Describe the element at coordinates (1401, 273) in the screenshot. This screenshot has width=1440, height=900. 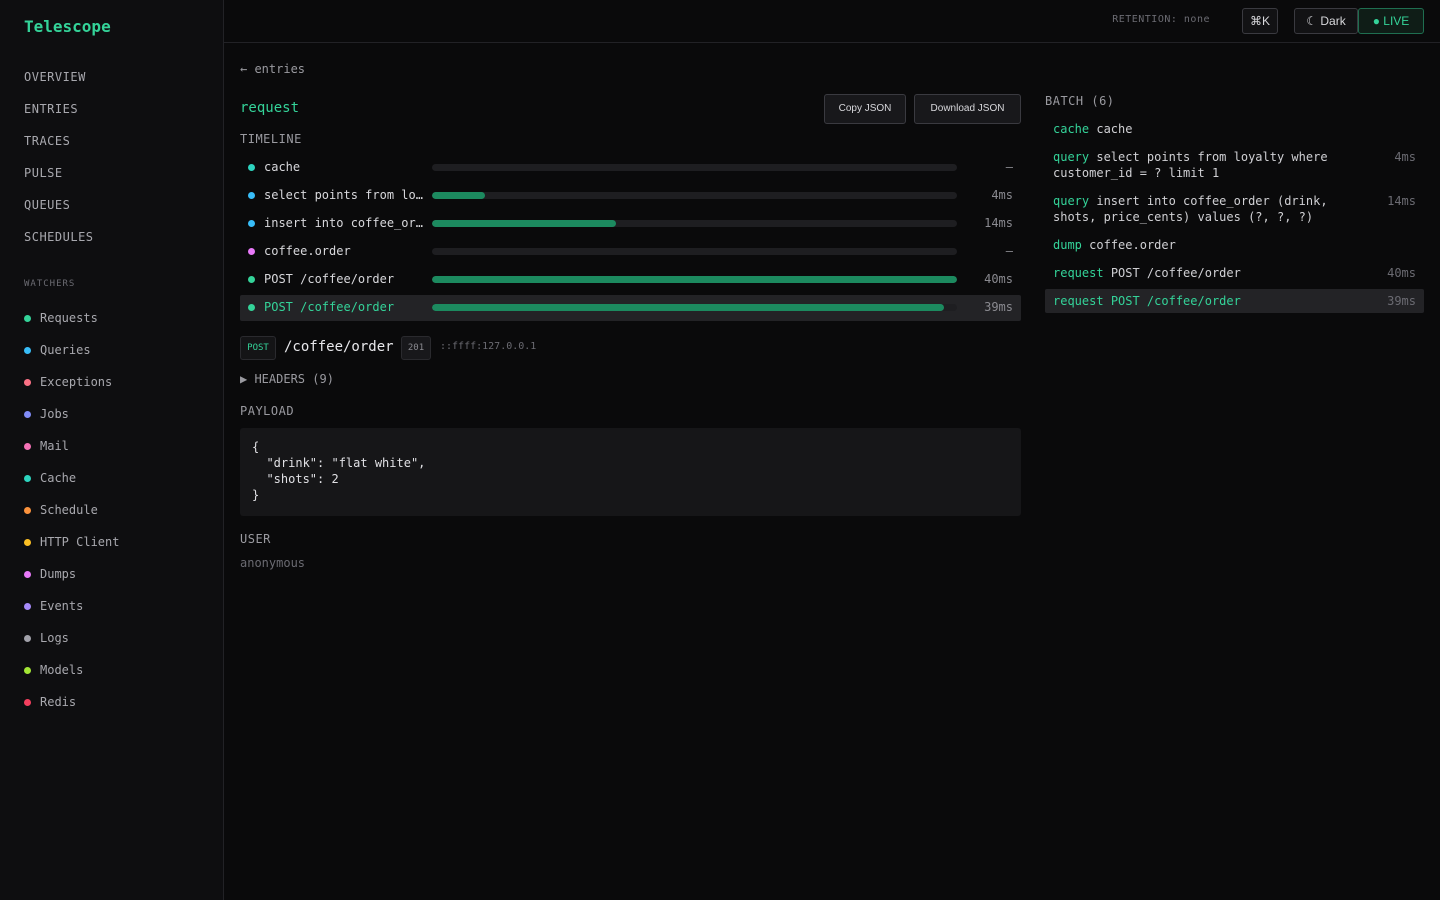
I see `batch-item-duration: 40ms` at that location.